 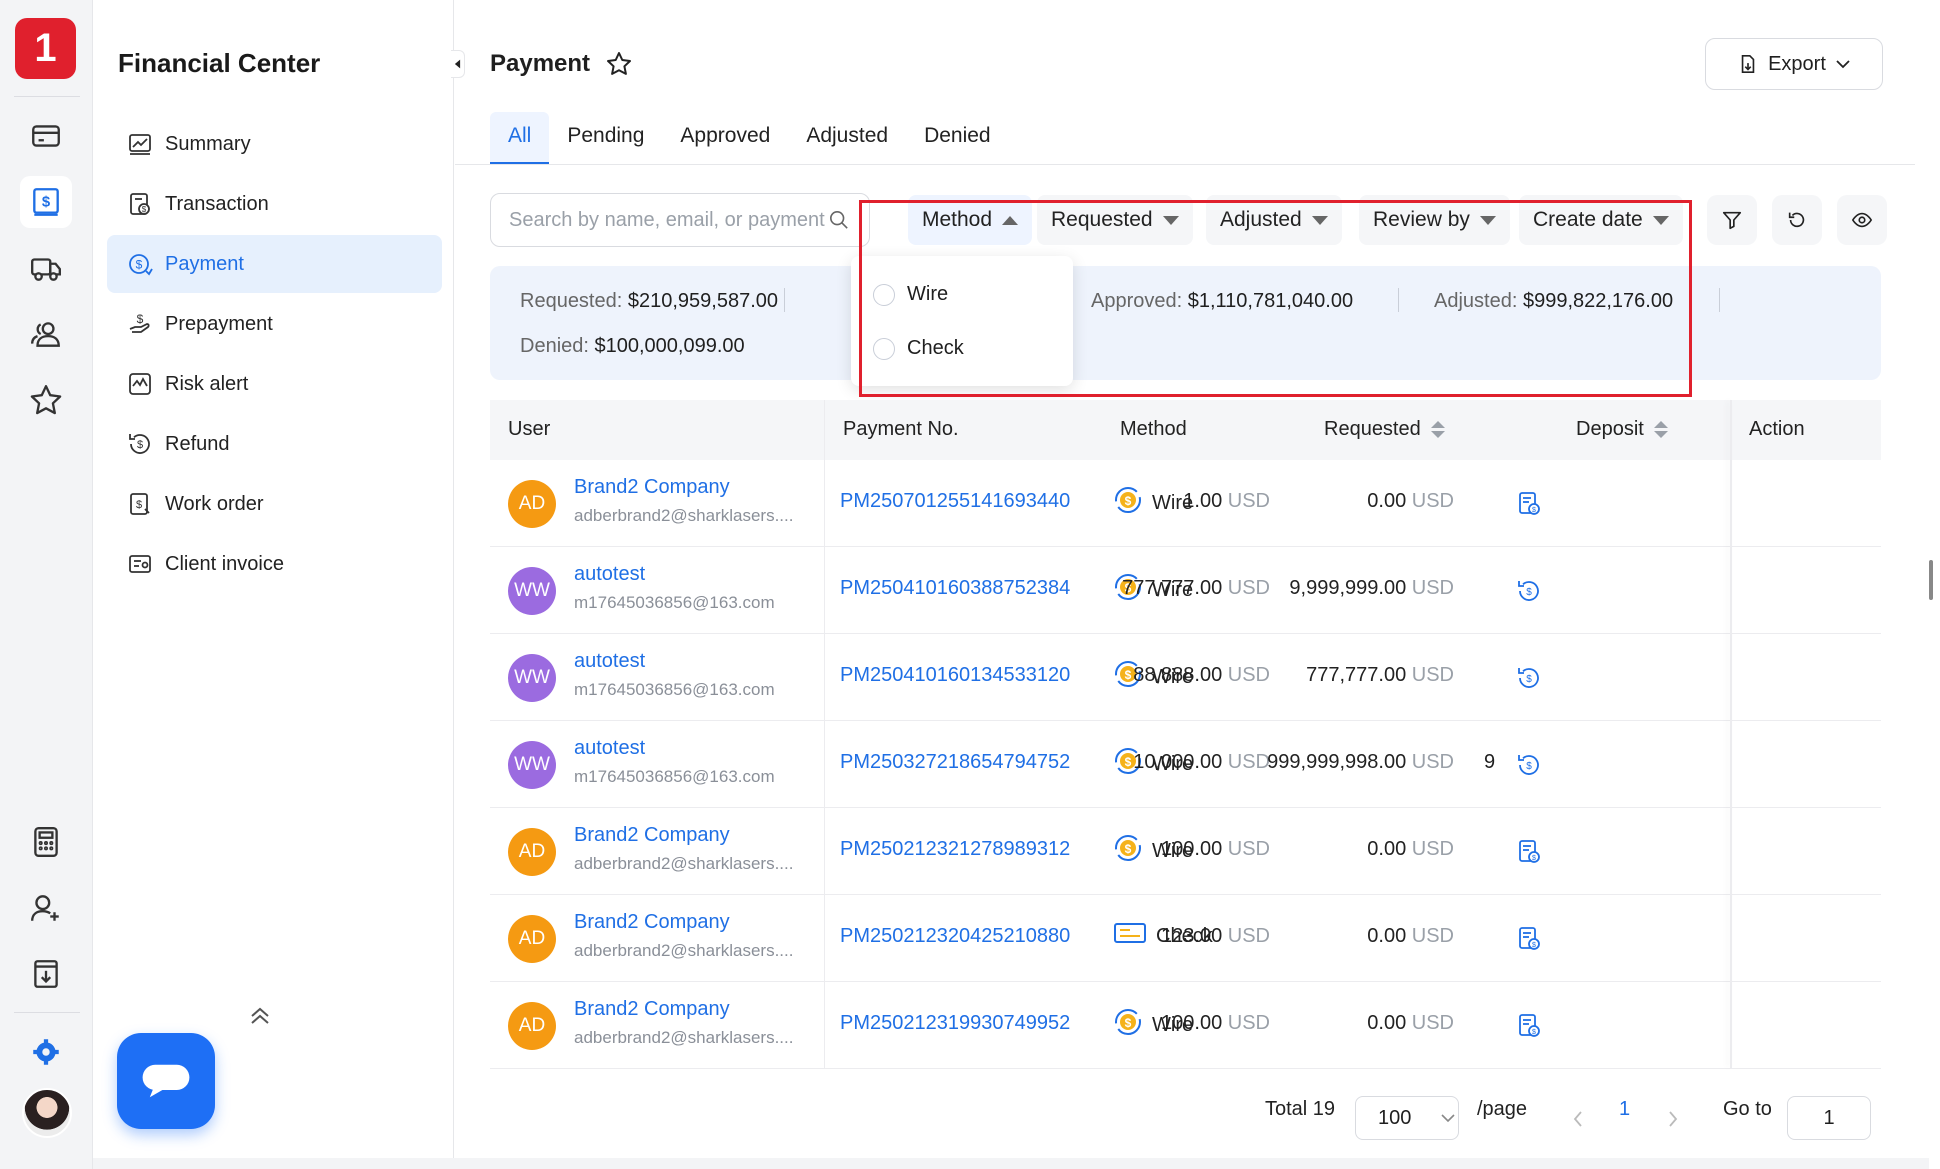 What do you see at coordinates (46, 1052) in the screenshot?
I see `settings-icon` at bounding box center [46, 1052].